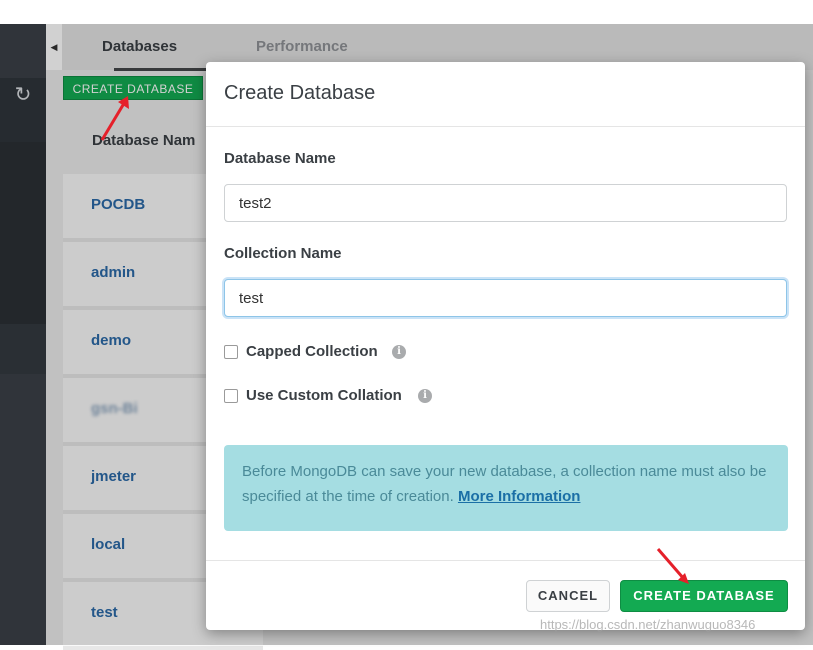 This screenshot has width=813, height=650. I want to click on top-strip, so click(406, 12).